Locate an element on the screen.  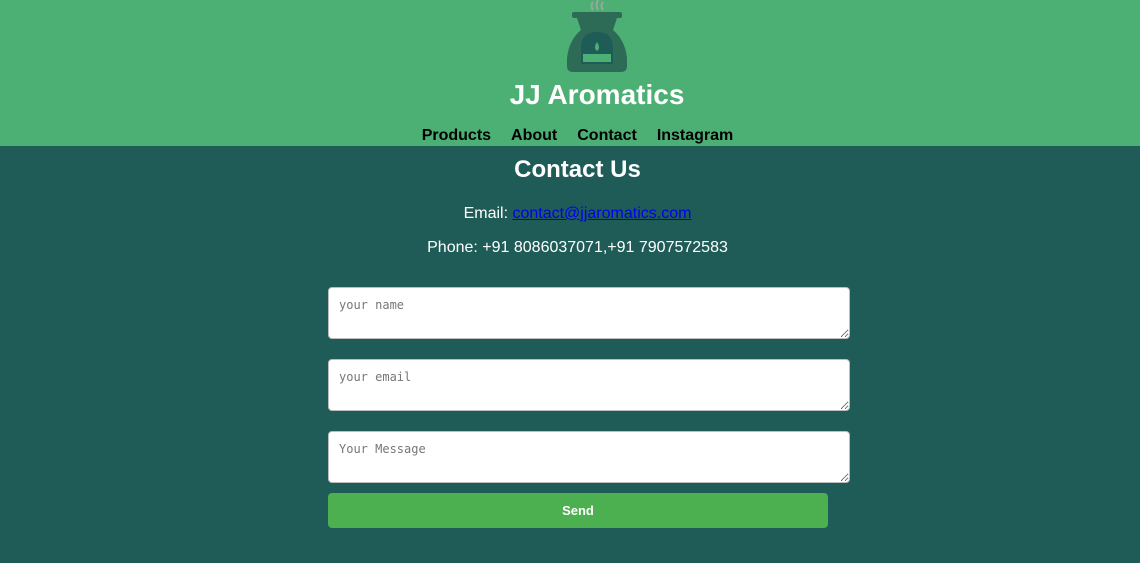
nav-instagram: Instagram is located at coordinates (695, 136).